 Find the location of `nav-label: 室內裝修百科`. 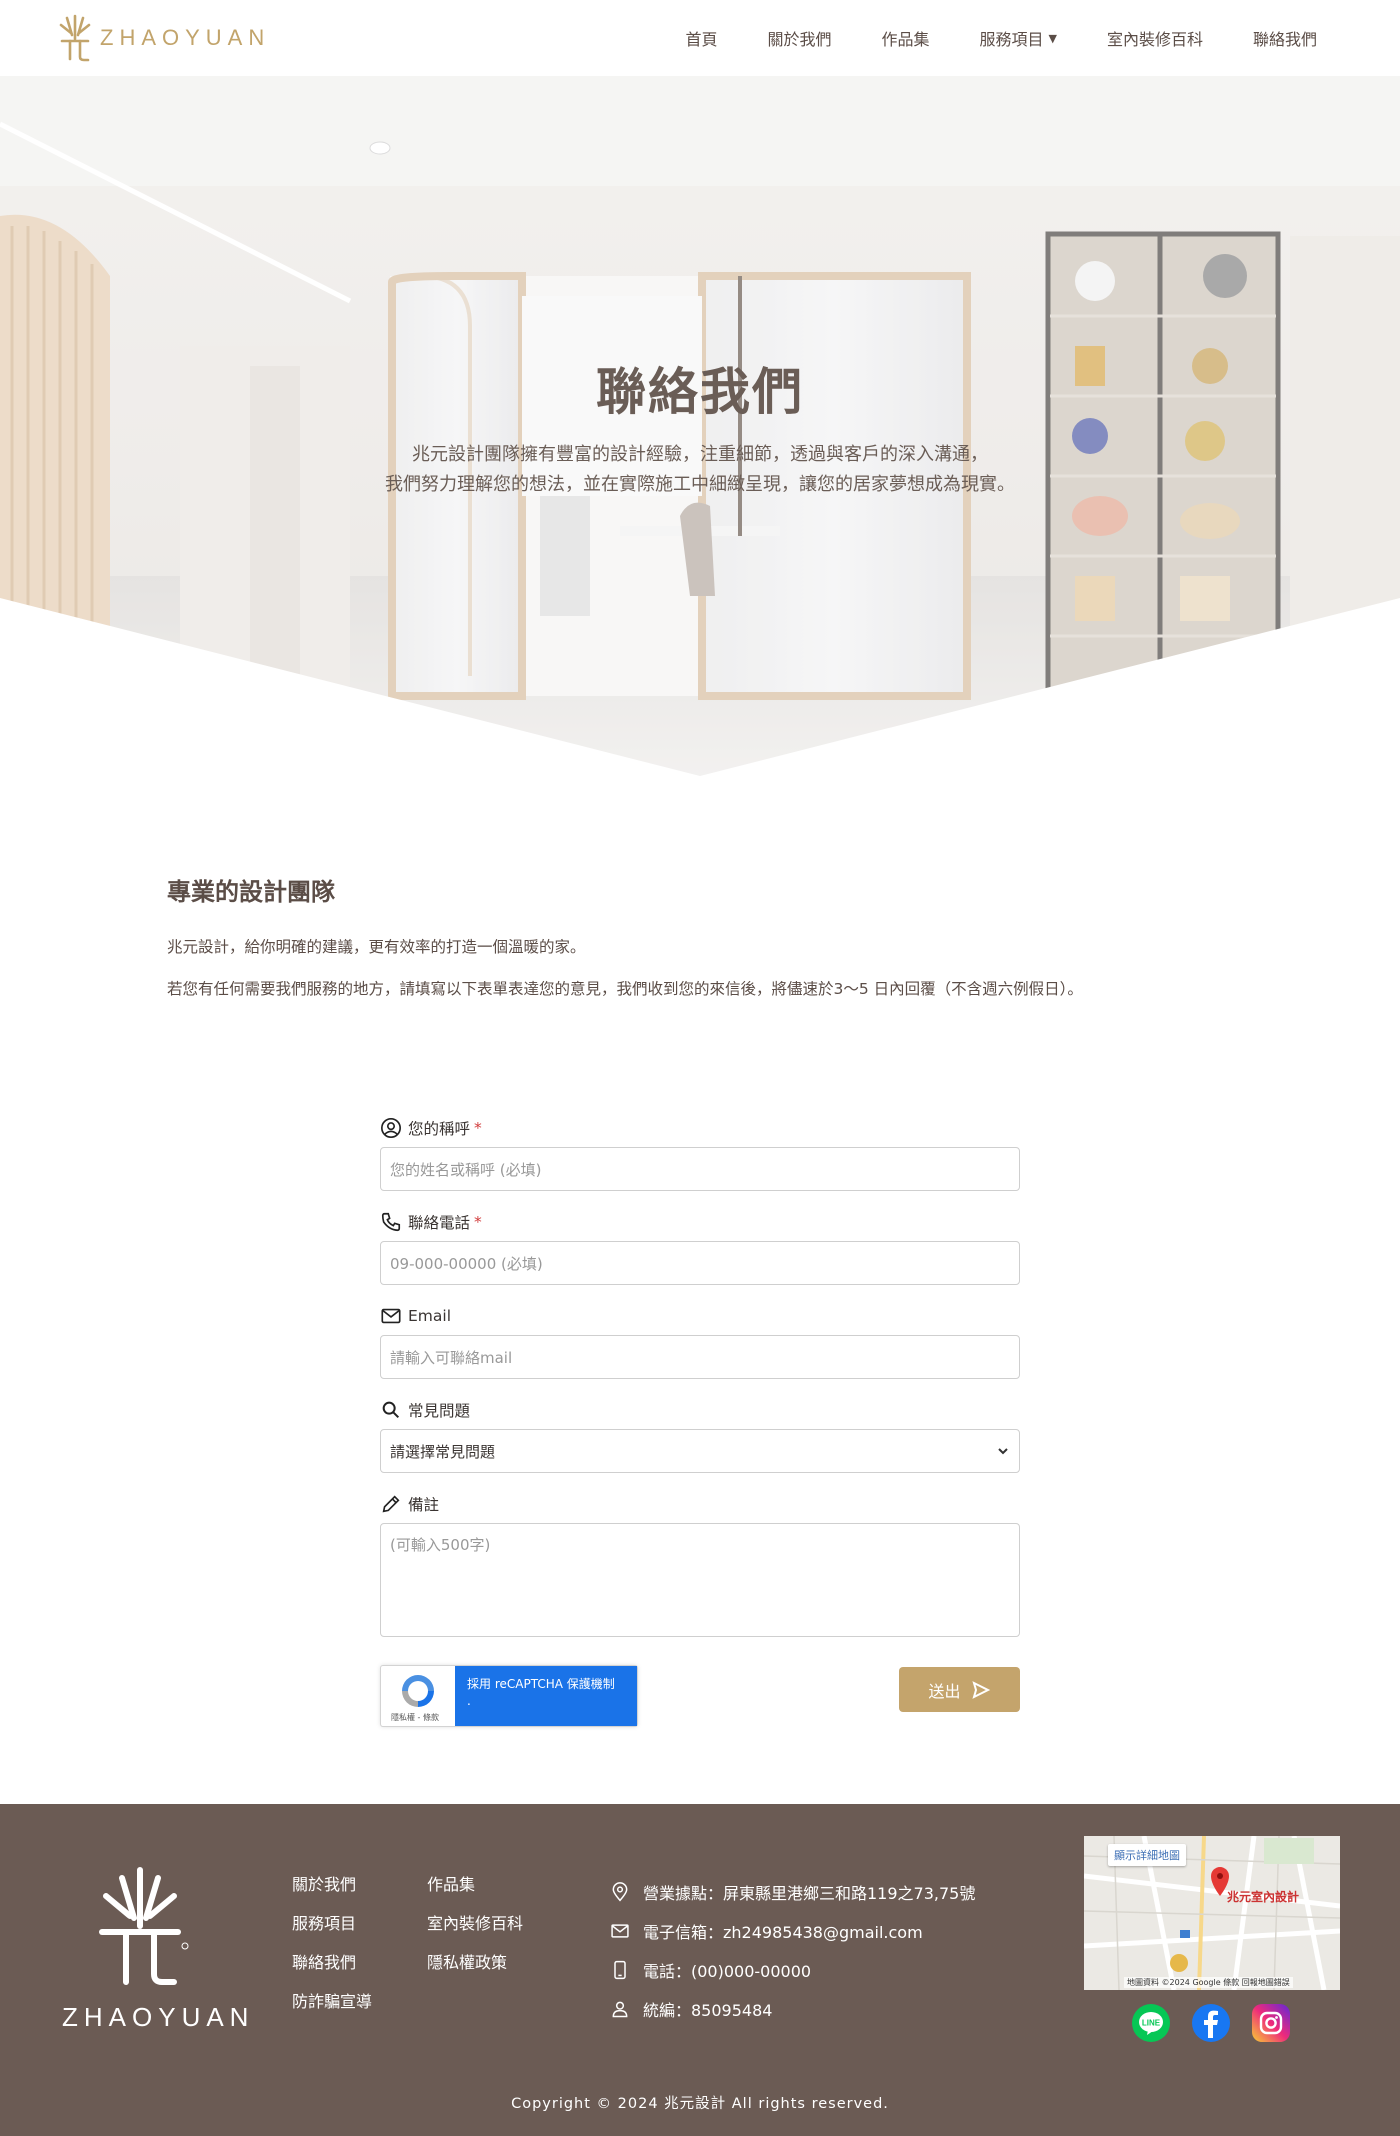

nav-label: 室內裝修百科 is located at coordinates (1154, 39).